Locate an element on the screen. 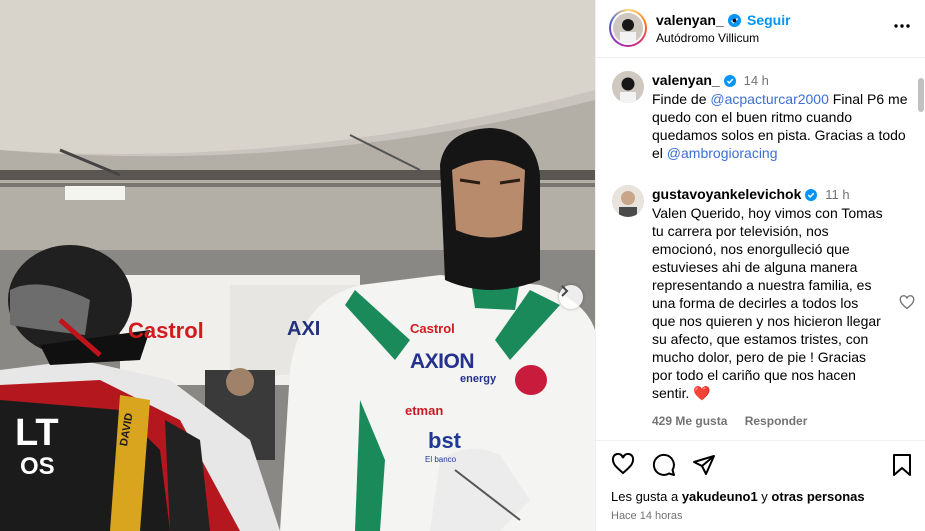 Image resolution: width=925 pixels, height=531 pixels. post-header: valenyan_ • Seguir Autódromo Villicum is located at coordinates (760, 29).